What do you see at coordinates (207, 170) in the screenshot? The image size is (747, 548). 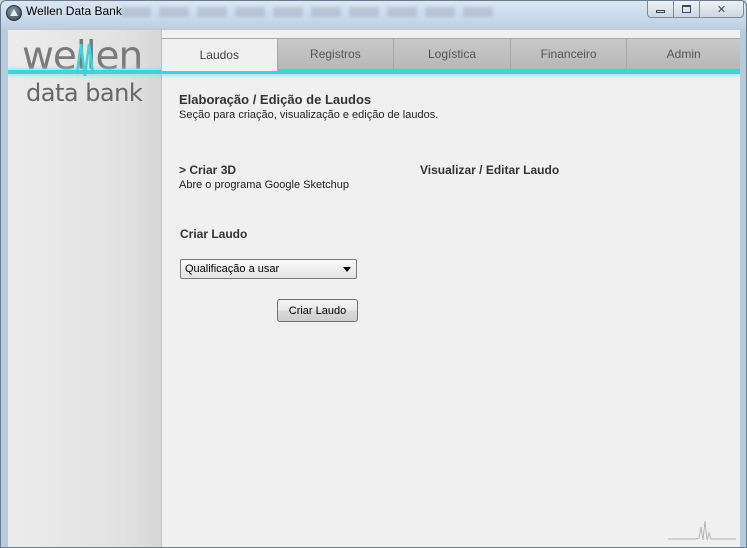 I see `criar-3d-link: > Criar 3D` at bounding box center [207, 170].